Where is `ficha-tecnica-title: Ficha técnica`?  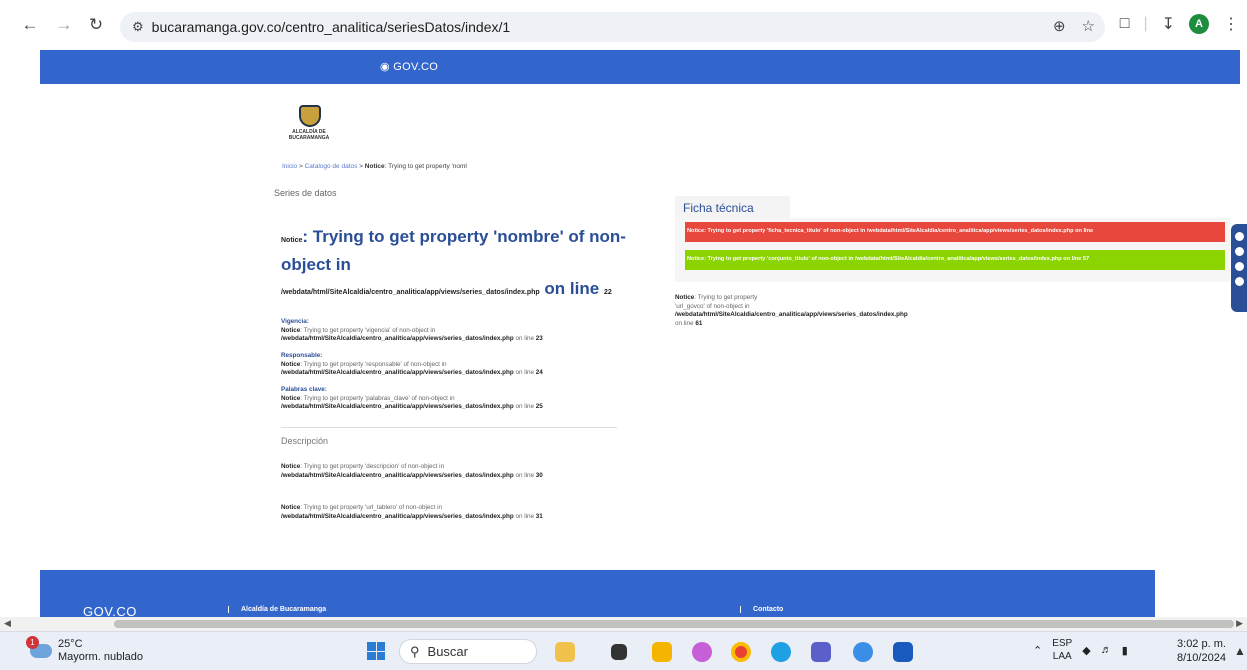
ficha-tecnica-title: Ficha técnica is located at coordinates (732, 207).